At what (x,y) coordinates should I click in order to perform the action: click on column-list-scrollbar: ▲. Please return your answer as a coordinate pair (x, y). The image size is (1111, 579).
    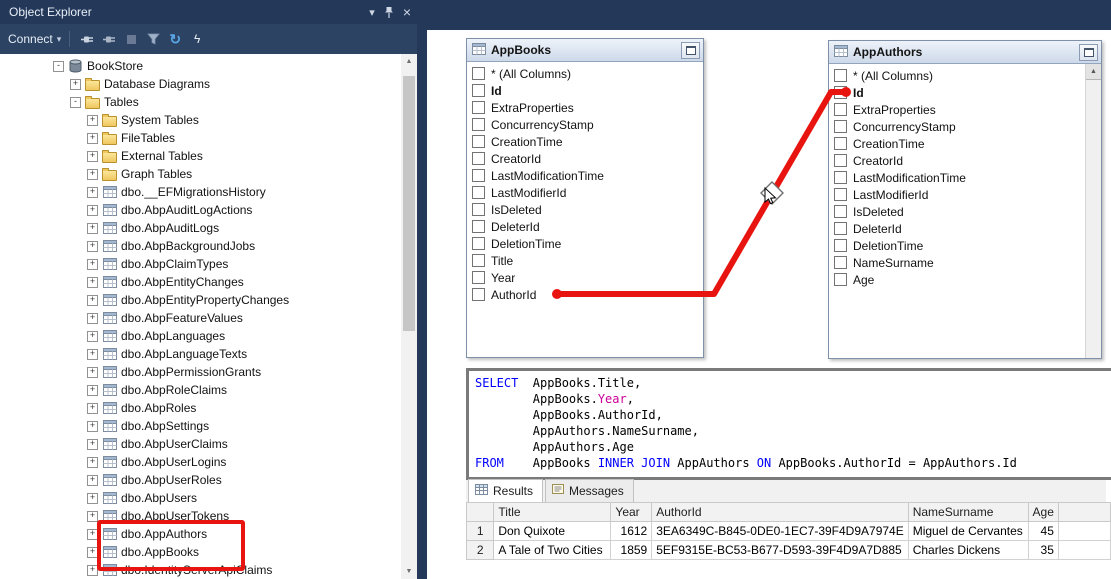
    Looking at the image, I should click on (1093, 211).